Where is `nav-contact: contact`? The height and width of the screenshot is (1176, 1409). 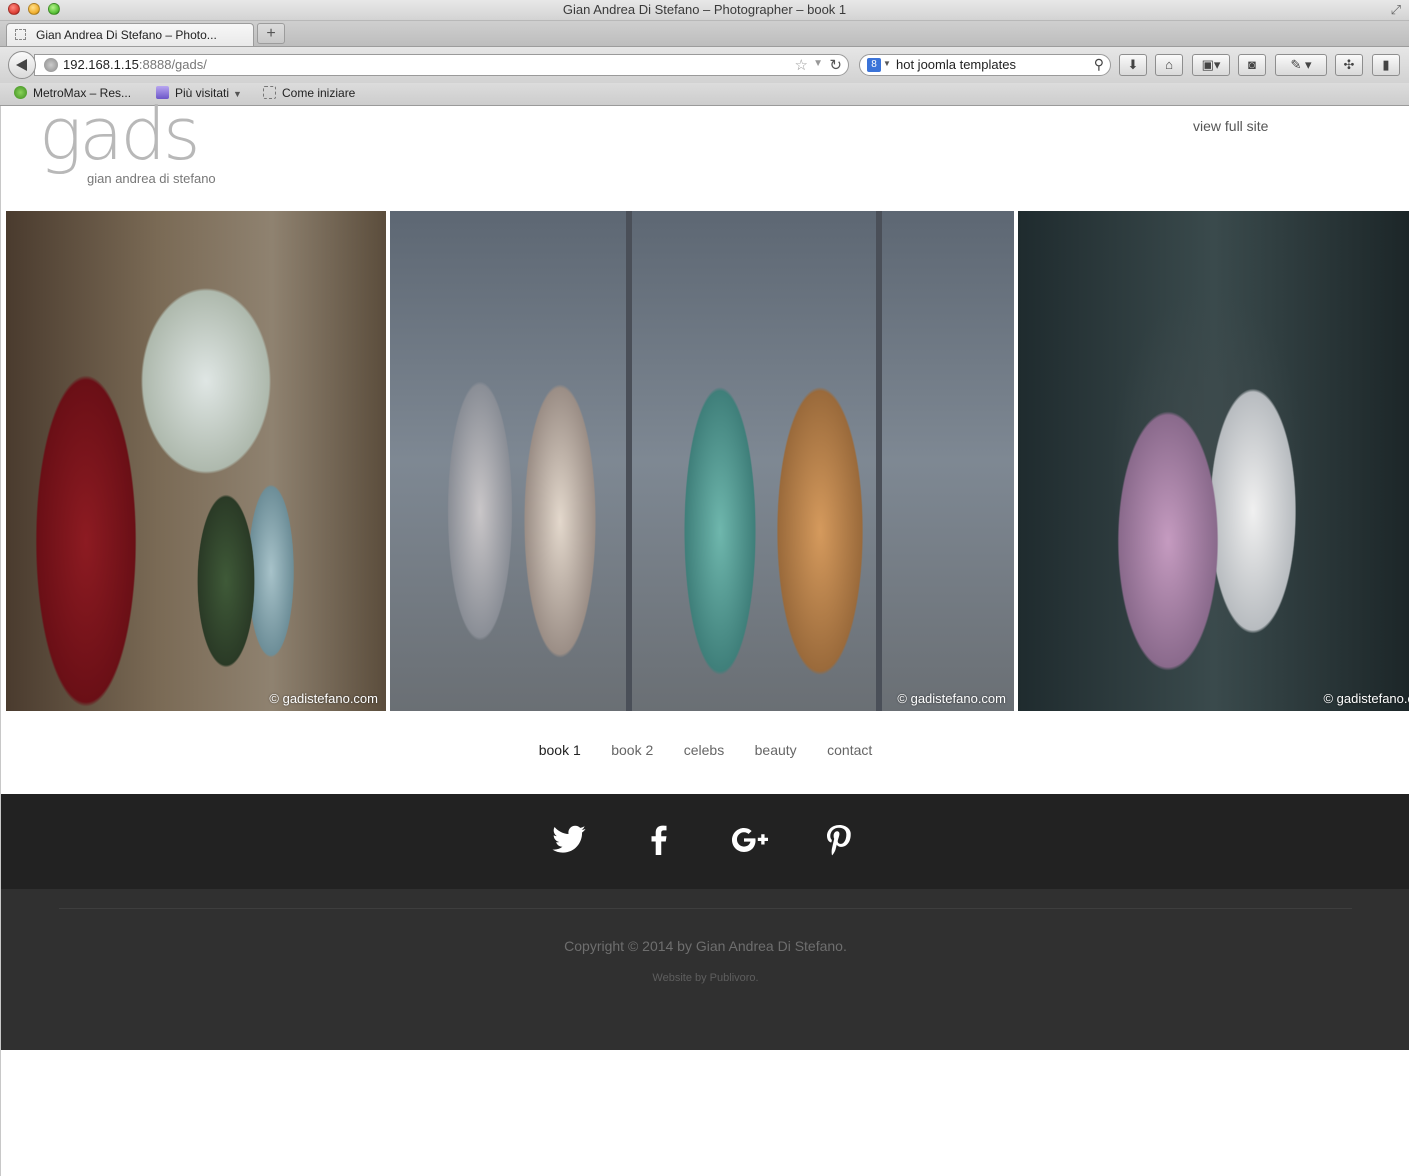
nav-contact: contact is located at coordinates (849, 750).